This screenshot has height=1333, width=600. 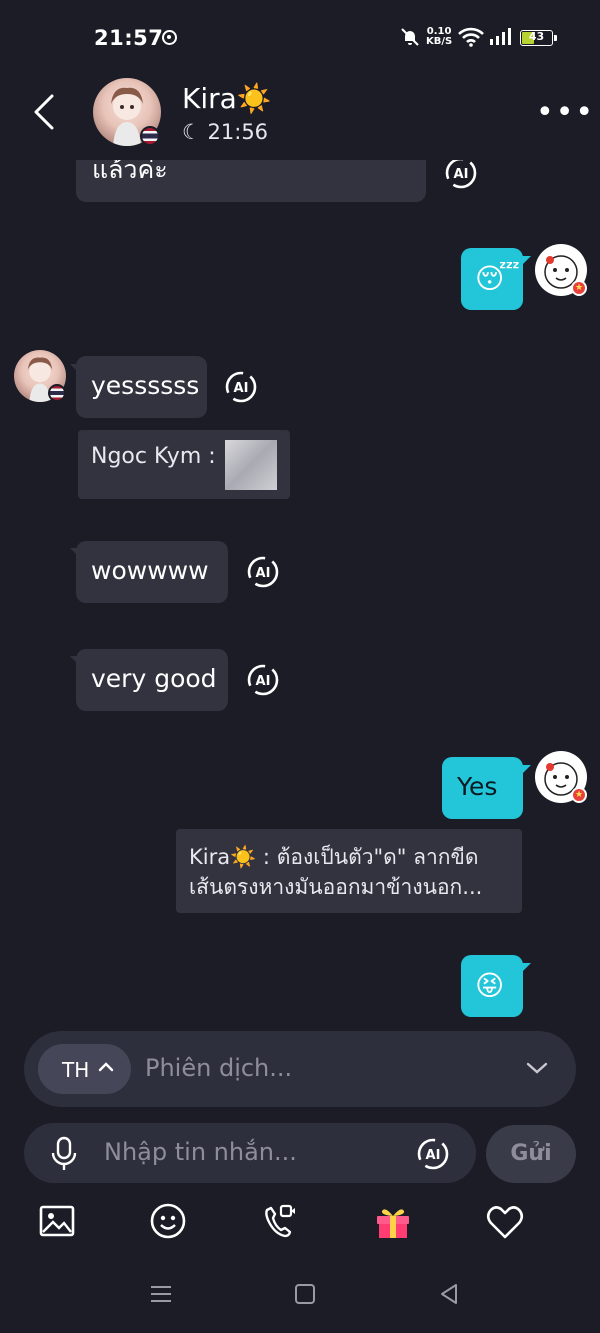 I want to click on heart-icon, so click(x=505, y=1222).